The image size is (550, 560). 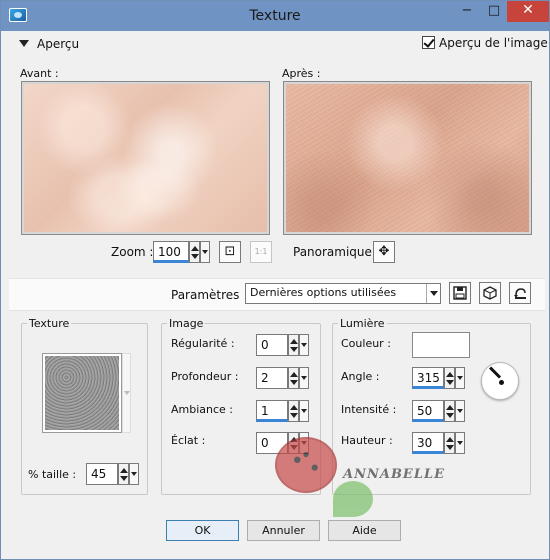 What do you see at coordinates (460, 443) in the screenshot?
I see `hauteur-dropdown-button` at bounding box center [460, 443].